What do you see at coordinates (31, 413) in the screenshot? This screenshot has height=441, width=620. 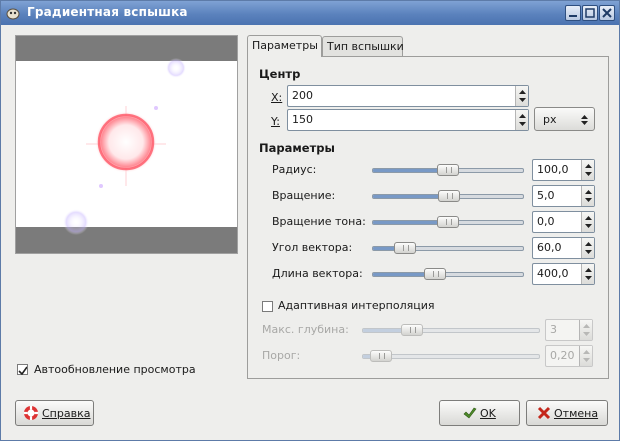 I see `lifebuoy-icon` at bounding box center [31, 413].